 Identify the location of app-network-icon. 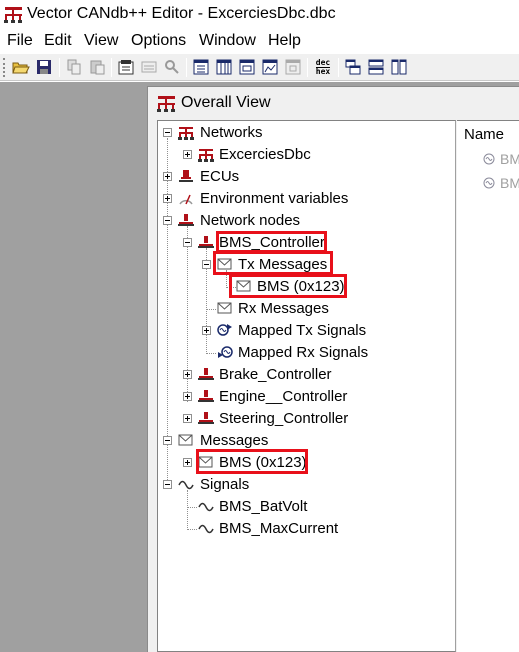
(13, 15).